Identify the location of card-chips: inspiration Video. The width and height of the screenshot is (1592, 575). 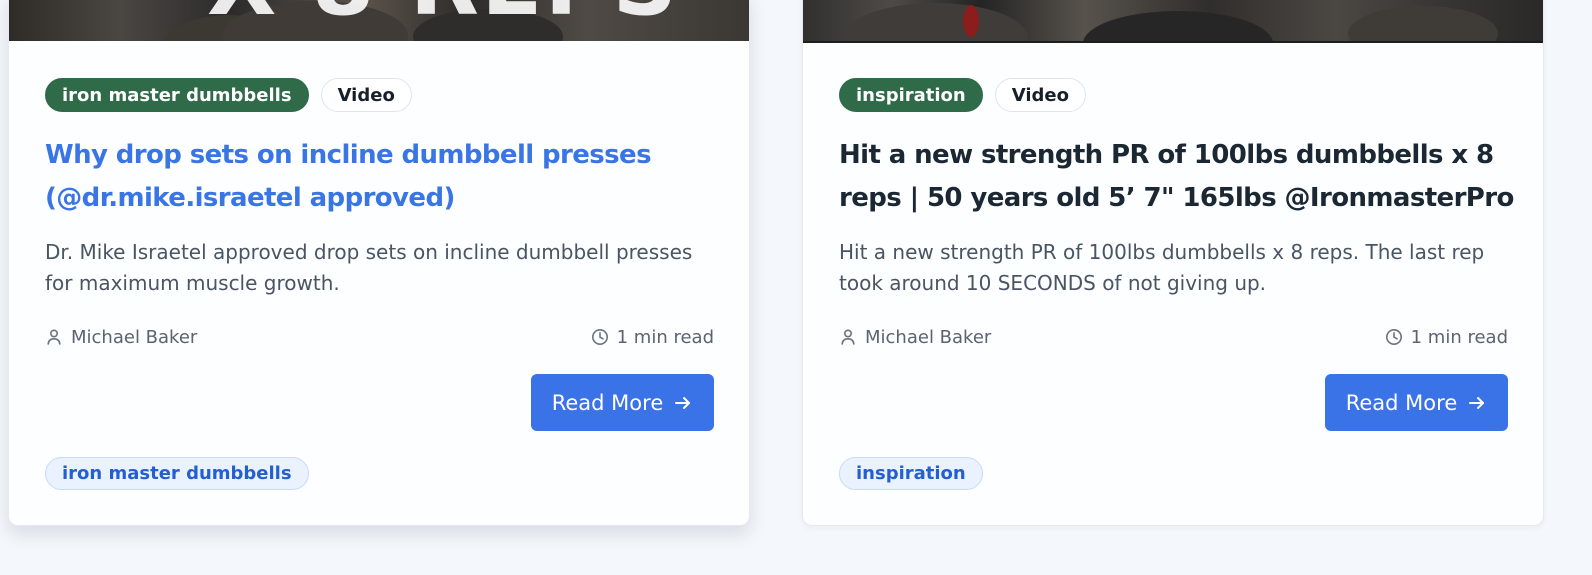
(962, 95).